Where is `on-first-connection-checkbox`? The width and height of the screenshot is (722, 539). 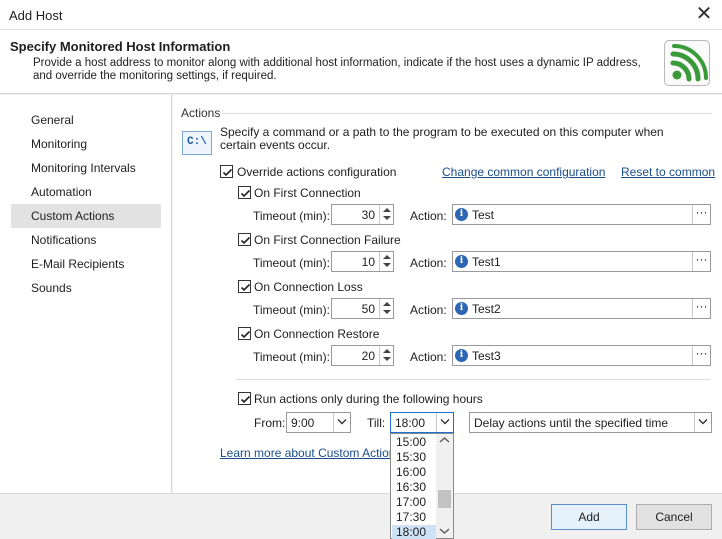
on-first-connection-checkbox is located at coordinates (244, 192).